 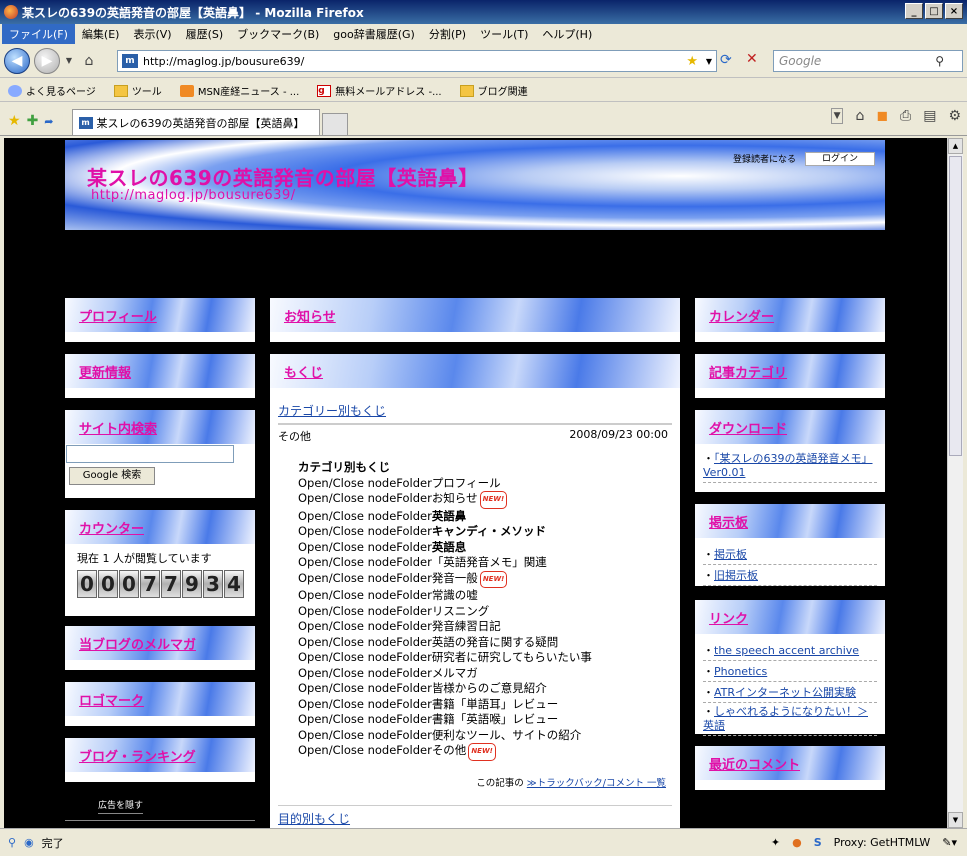 I want to click on add-bookmark-icon: ✚, so click(x=33, y=121).